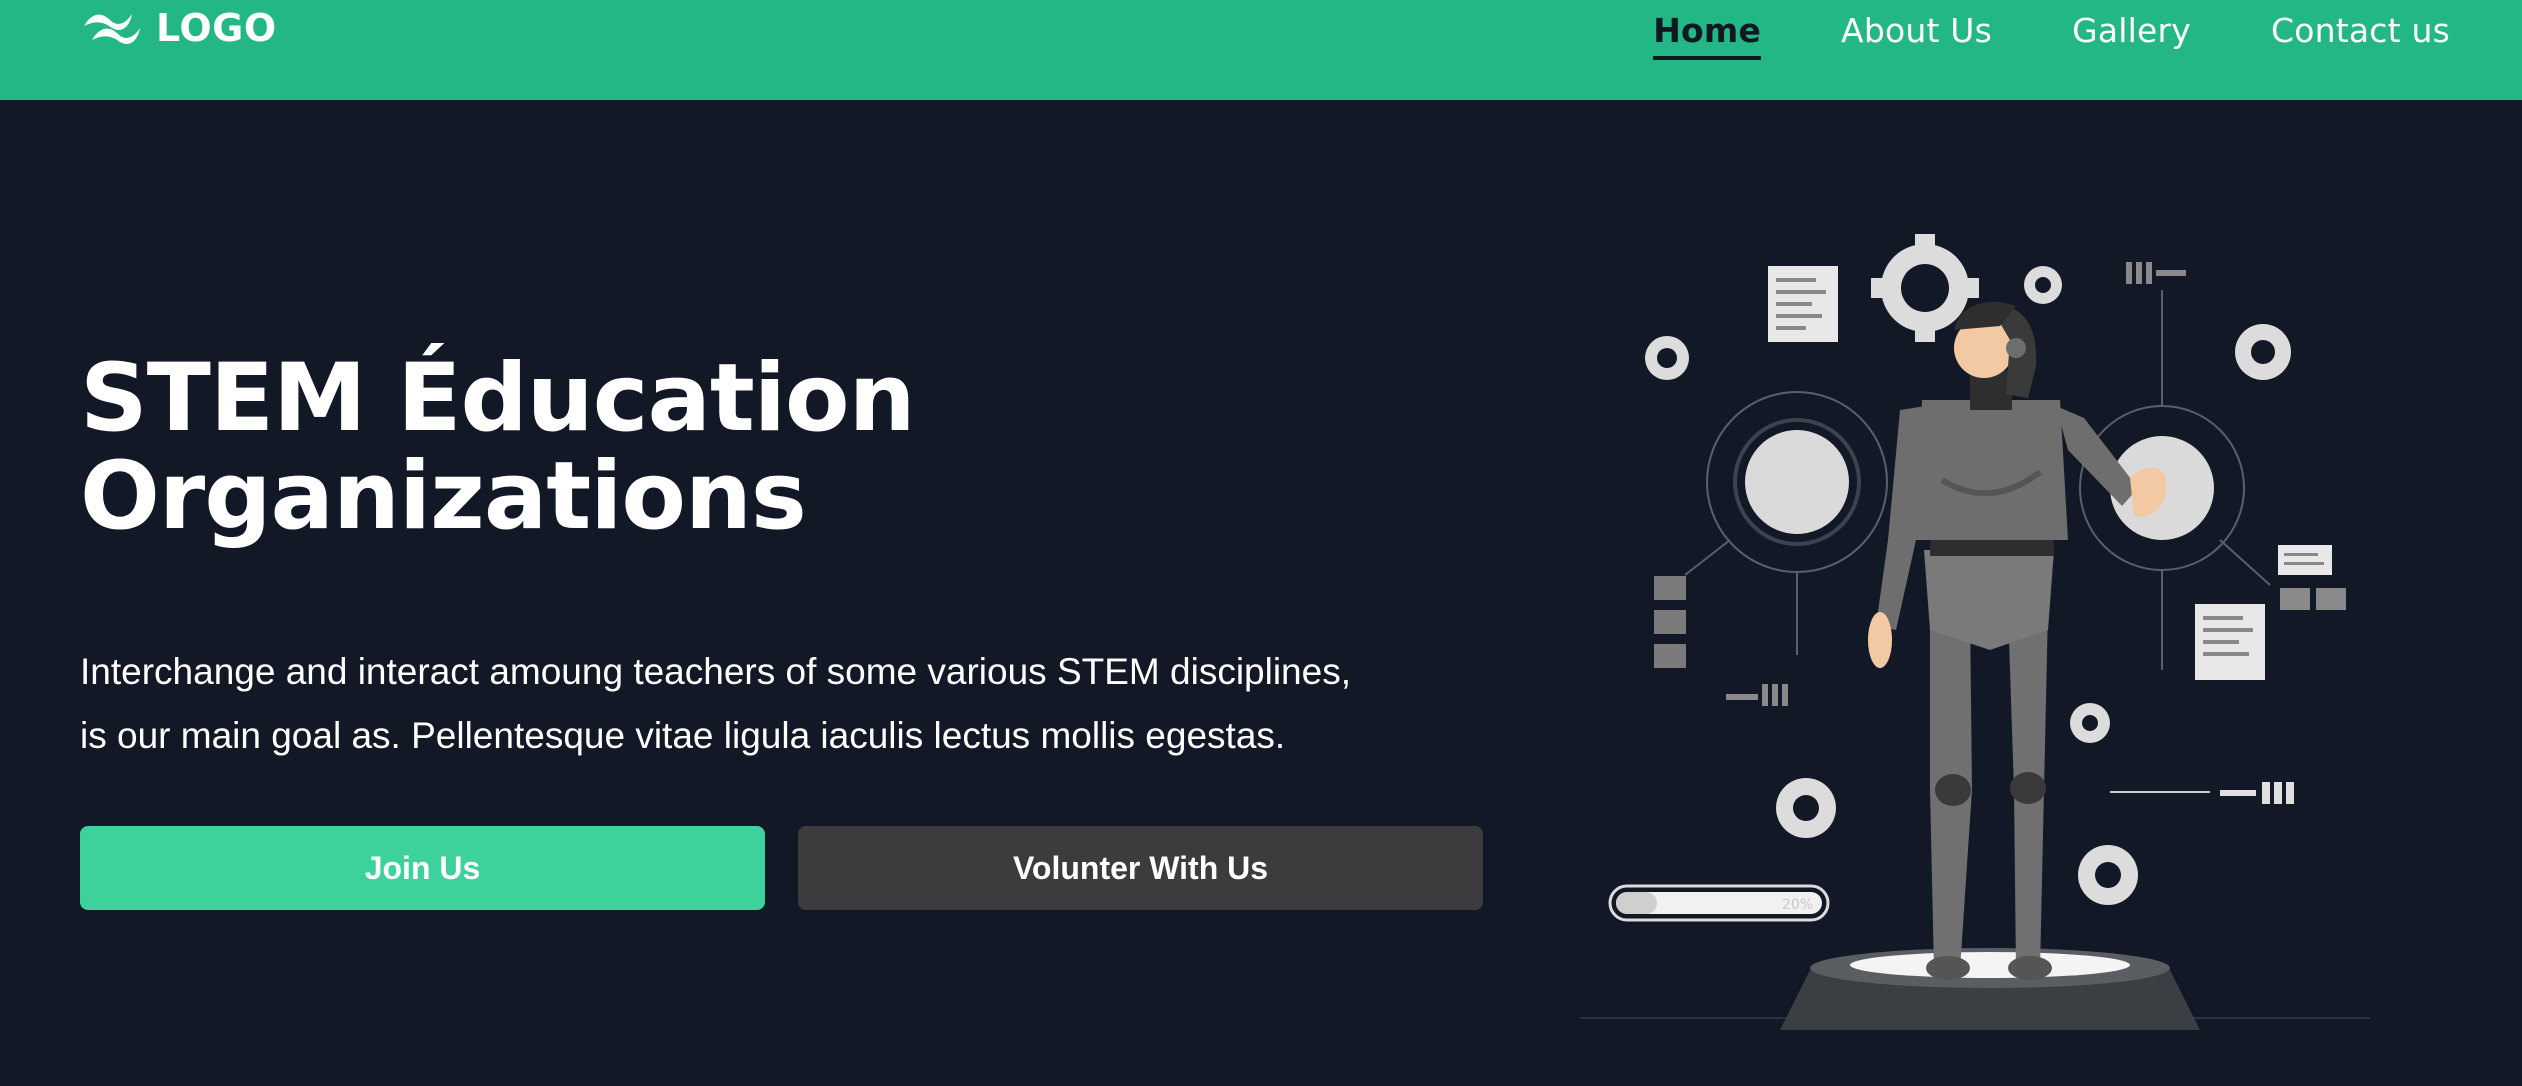 The height and width of the screenshot is (1086, 2522). Describe the element at coordinates (112, 29) in the screenshot. I see `wave-logo-icon` at that location.